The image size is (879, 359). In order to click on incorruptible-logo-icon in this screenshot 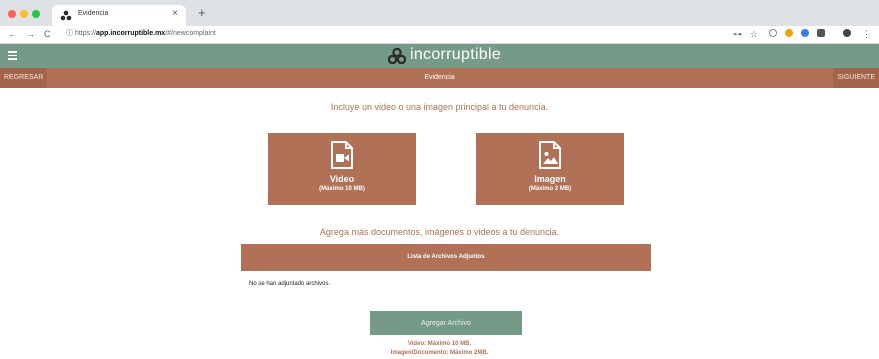, I will do `click(397, 56)`.